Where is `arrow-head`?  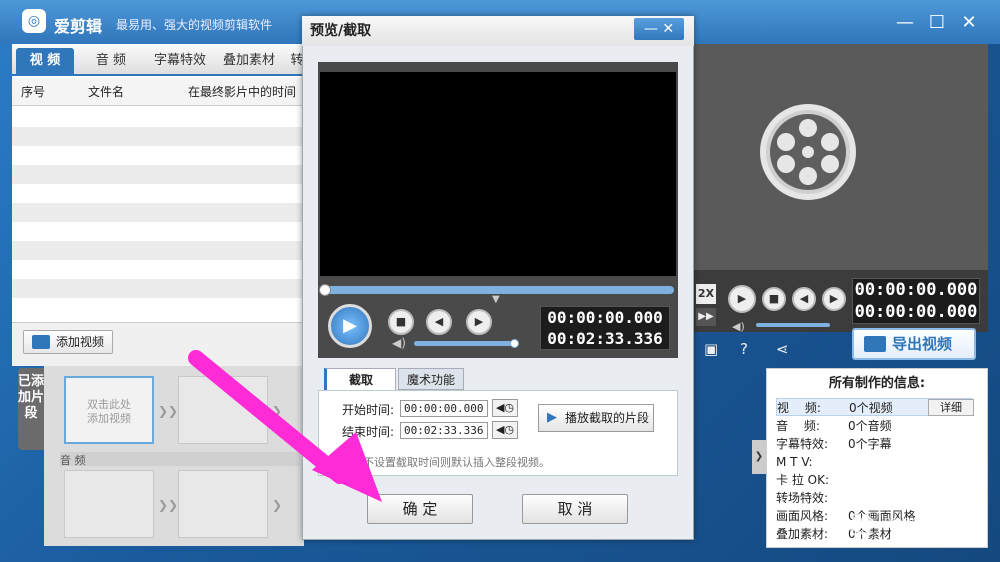
arrow-head is located at coordinates (347, 467).